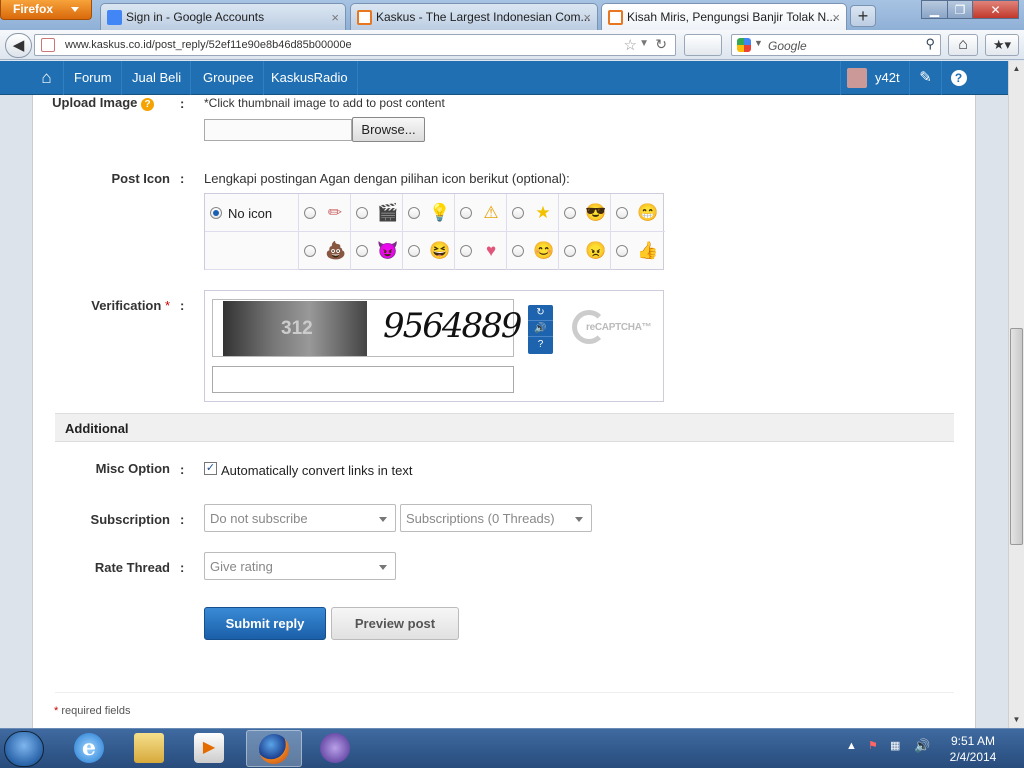 The image size is (1024, 768). Describe the element at coordinates (363, 379) in the screenshot. I see `captcha-response-input` at that location.